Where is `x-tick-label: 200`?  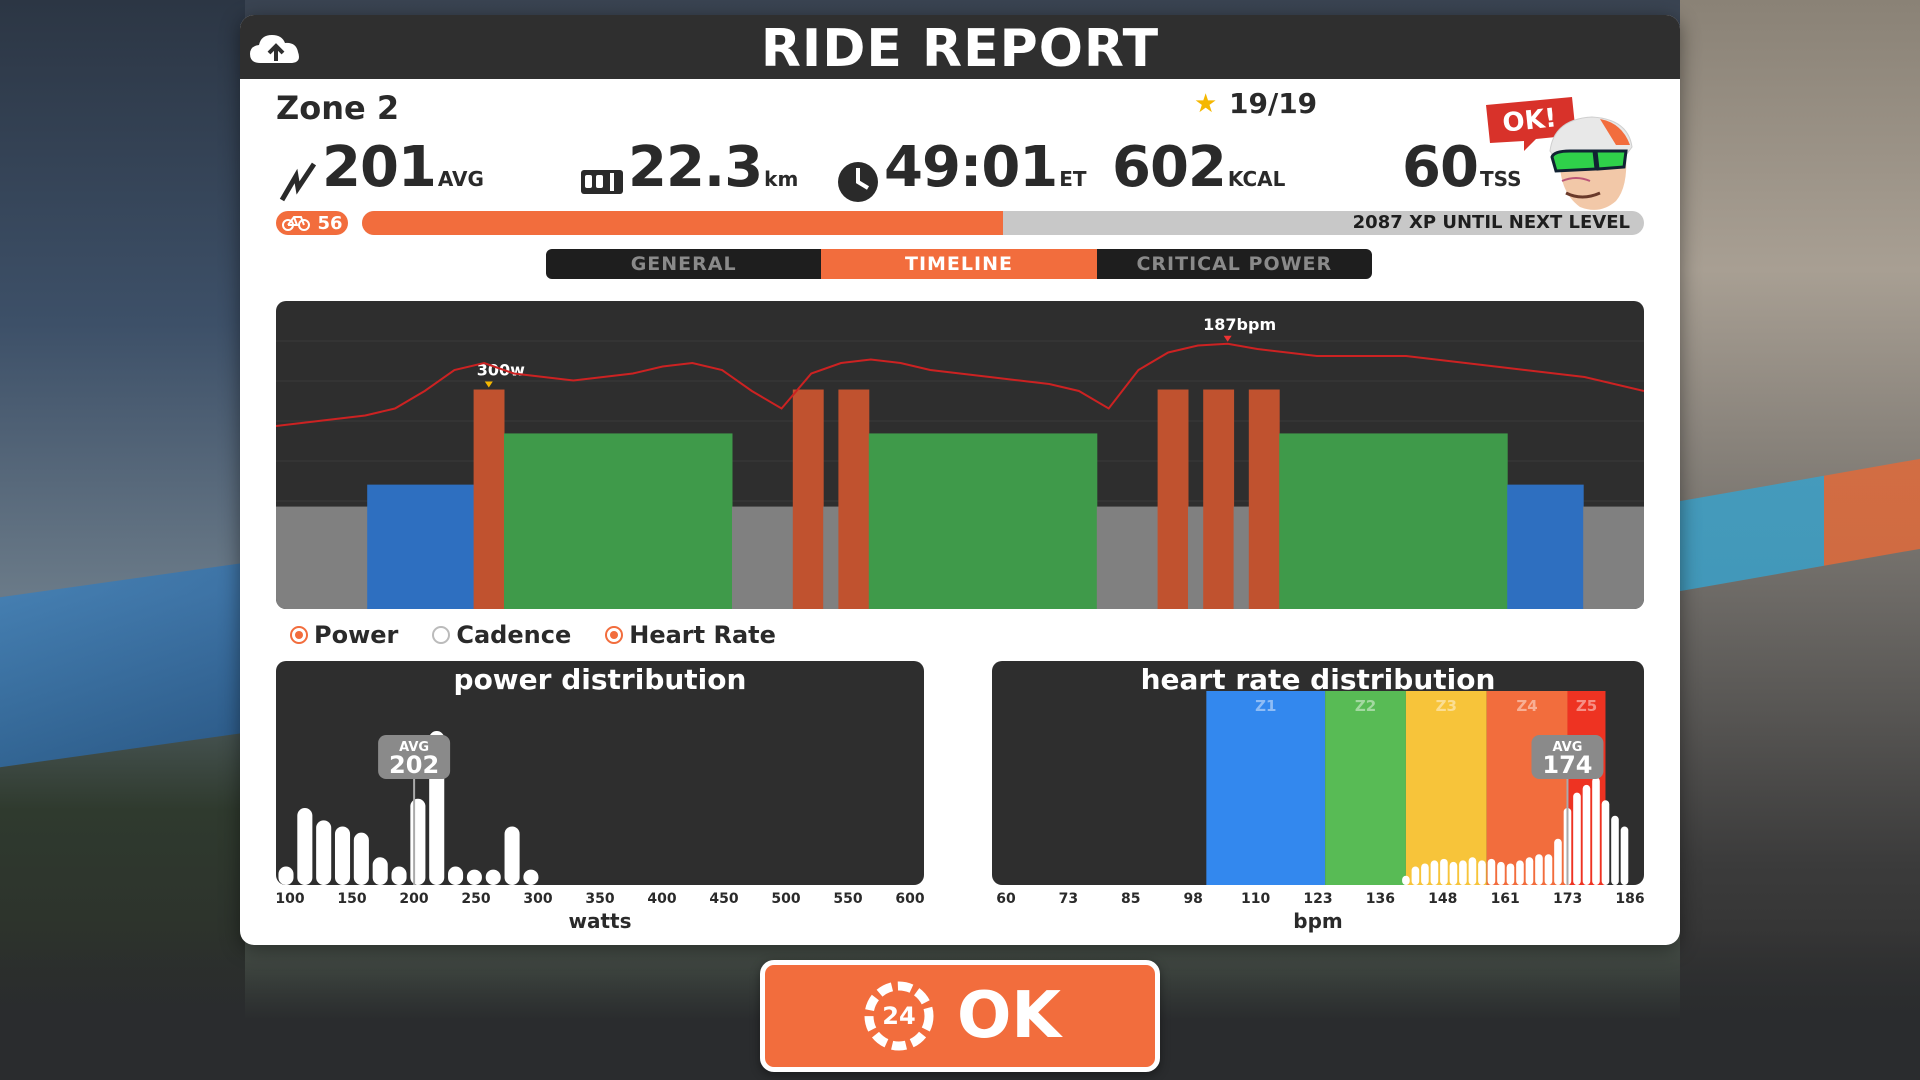 x-tick-label: 200 is located at coordinates (414, 899).